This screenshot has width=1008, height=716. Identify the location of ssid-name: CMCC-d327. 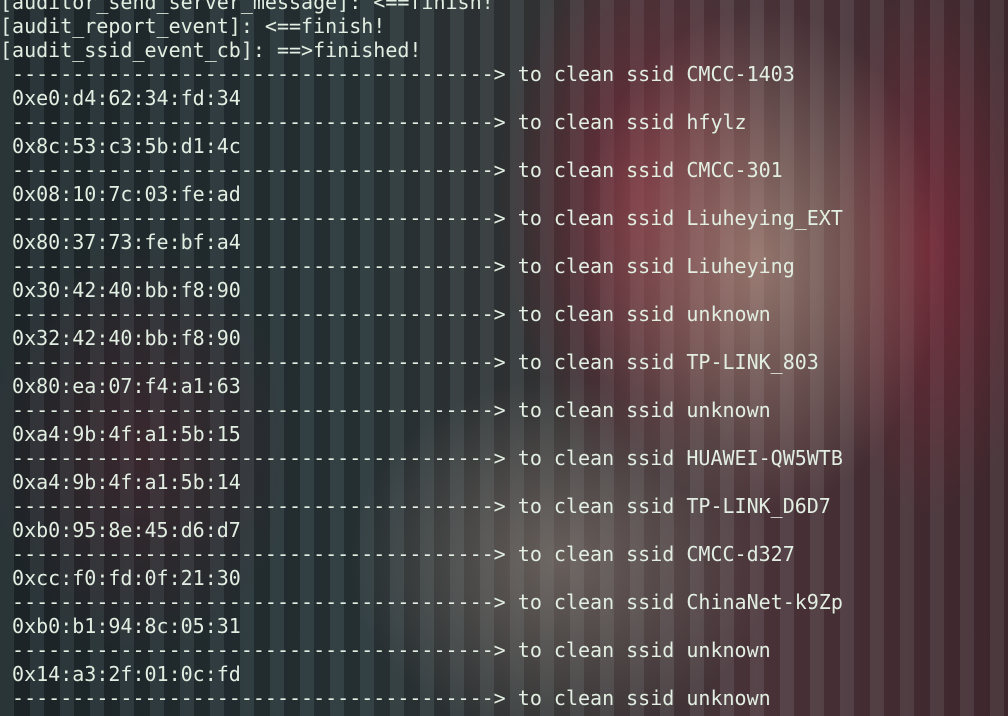
(740, 554).